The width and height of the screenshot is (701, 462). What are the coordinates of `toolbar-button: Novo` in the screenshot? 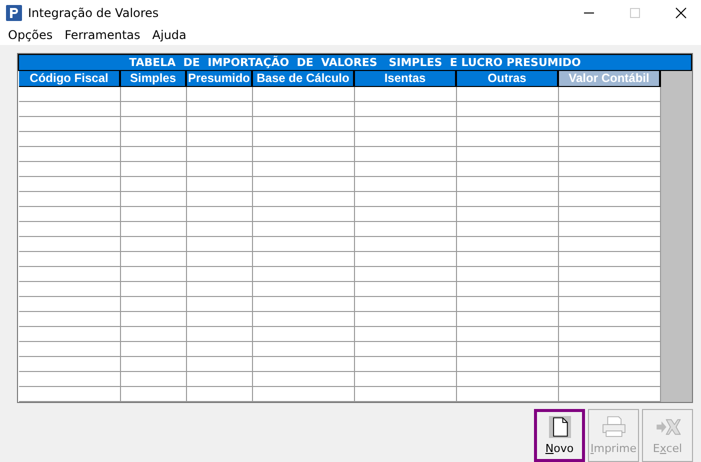 It's located at (559, 435).